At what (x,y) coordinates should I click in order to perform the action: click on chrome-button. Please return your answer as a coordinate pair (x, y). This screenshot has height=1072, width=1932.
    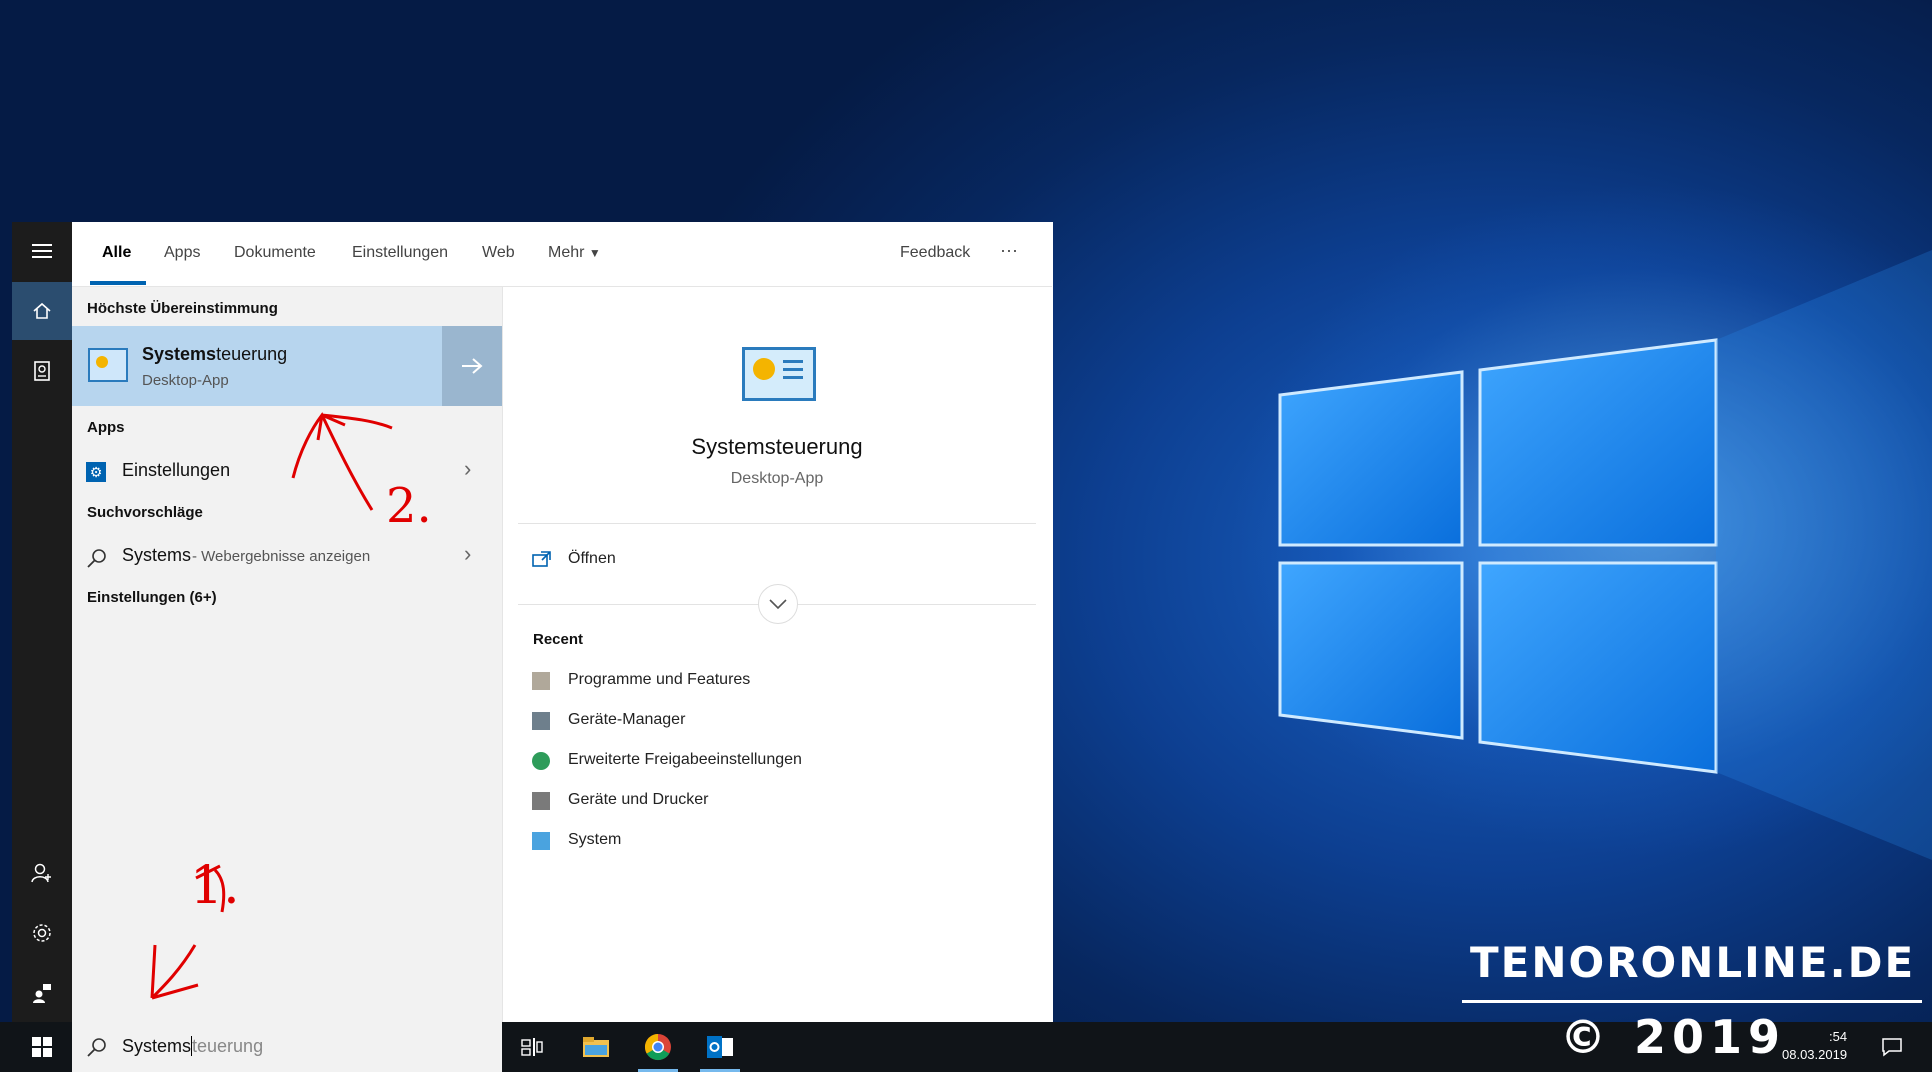
    Looking at the image, I should click on (658, 1047).